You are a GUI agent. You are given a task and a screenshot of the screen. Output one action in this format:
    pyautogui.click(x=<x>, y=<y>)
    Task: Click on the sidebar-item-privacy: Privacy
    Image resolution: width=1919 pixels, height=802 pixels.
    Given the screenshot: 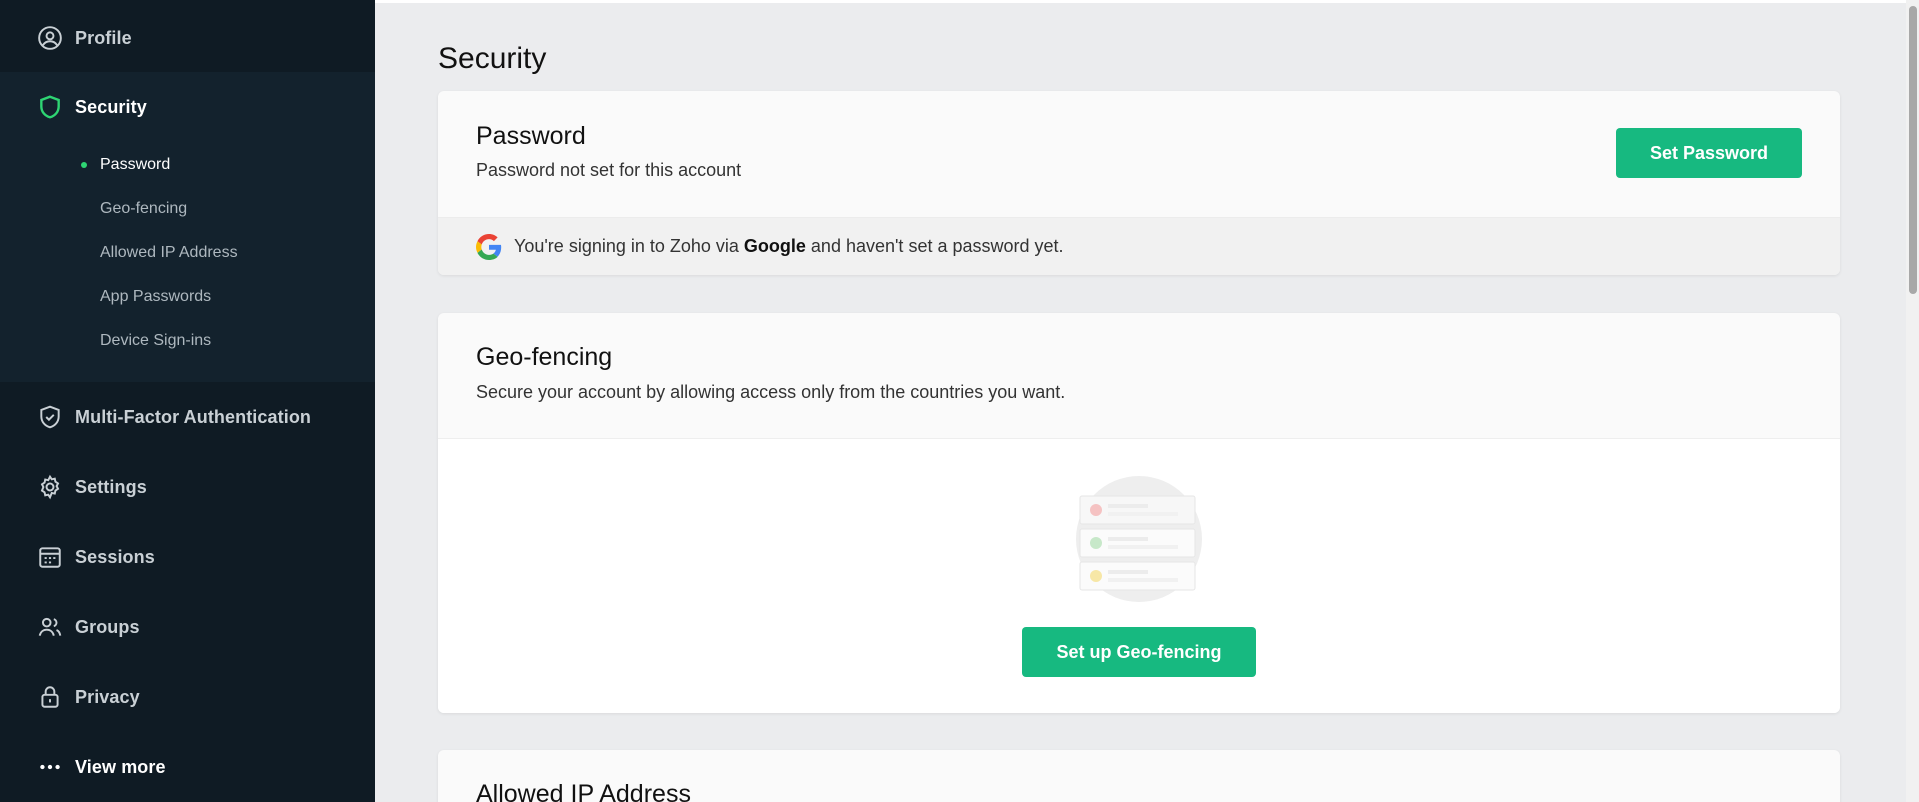 What is the action you would take?
    pyautogui.click(x=187, y=697)
    